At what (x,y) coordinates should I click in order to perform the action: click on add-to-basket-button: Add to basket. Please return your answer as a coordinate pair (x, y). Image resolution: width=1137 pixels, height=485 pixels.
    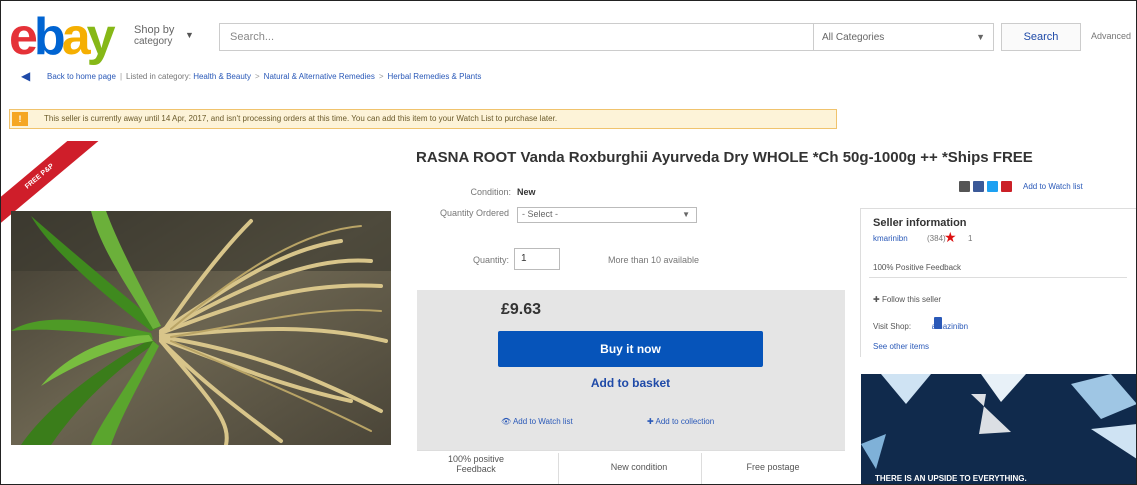
    Looking at the image, I should click on (630, 383).